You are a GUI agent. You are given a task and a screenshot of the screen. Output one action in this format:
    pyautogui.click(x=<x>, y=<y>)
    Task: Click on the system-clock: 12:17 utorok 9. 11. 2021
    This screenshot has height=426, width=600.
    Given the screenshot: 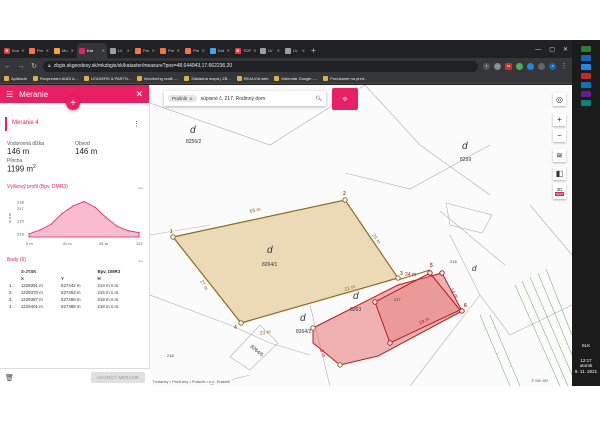 What is the action you would take?
    pyautogui.click(x=586, y=366)
    